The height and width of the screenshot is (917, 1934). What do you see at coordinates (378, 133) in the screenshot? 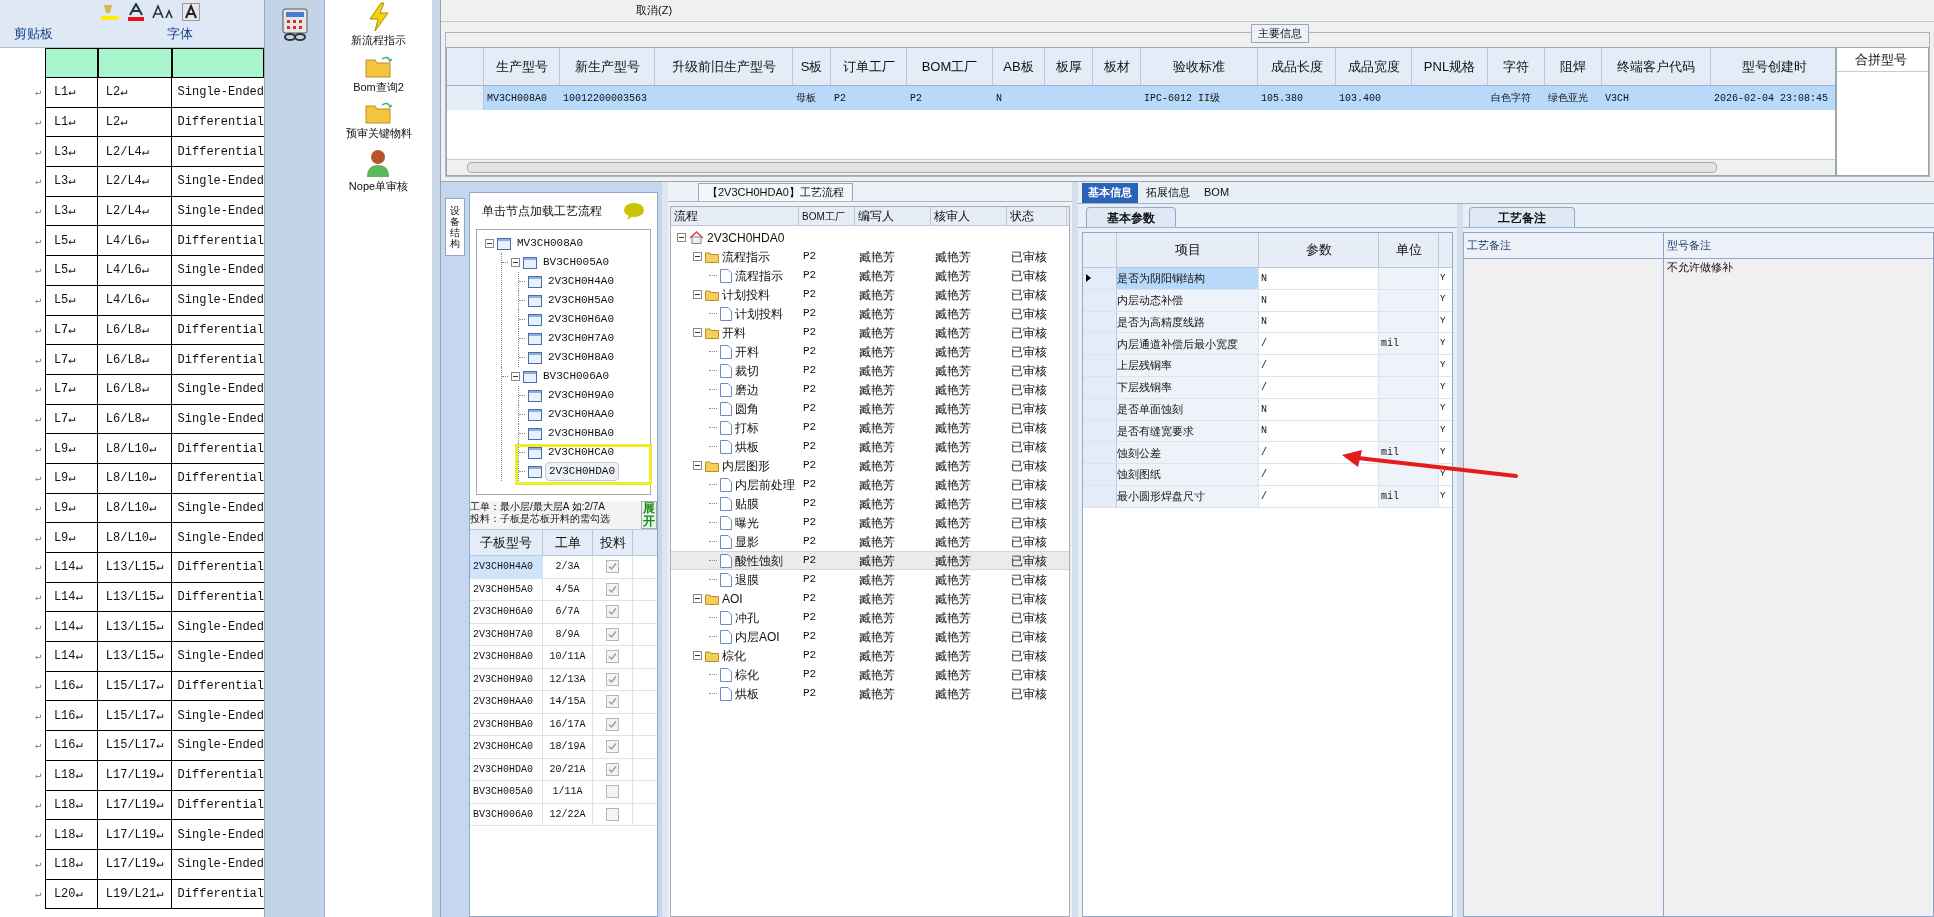
I see `nav-item: 预审关键物料` at bounding box center [378, 133].